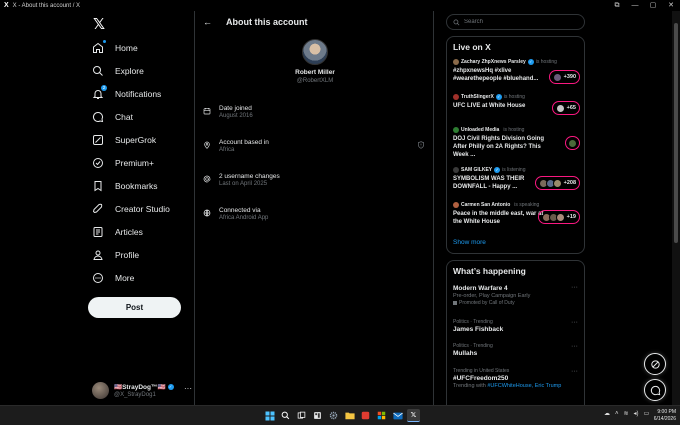 This screenshot has height=425, width=680. I want to click on sidebar-item-chat: Chat, so click(112, 117).